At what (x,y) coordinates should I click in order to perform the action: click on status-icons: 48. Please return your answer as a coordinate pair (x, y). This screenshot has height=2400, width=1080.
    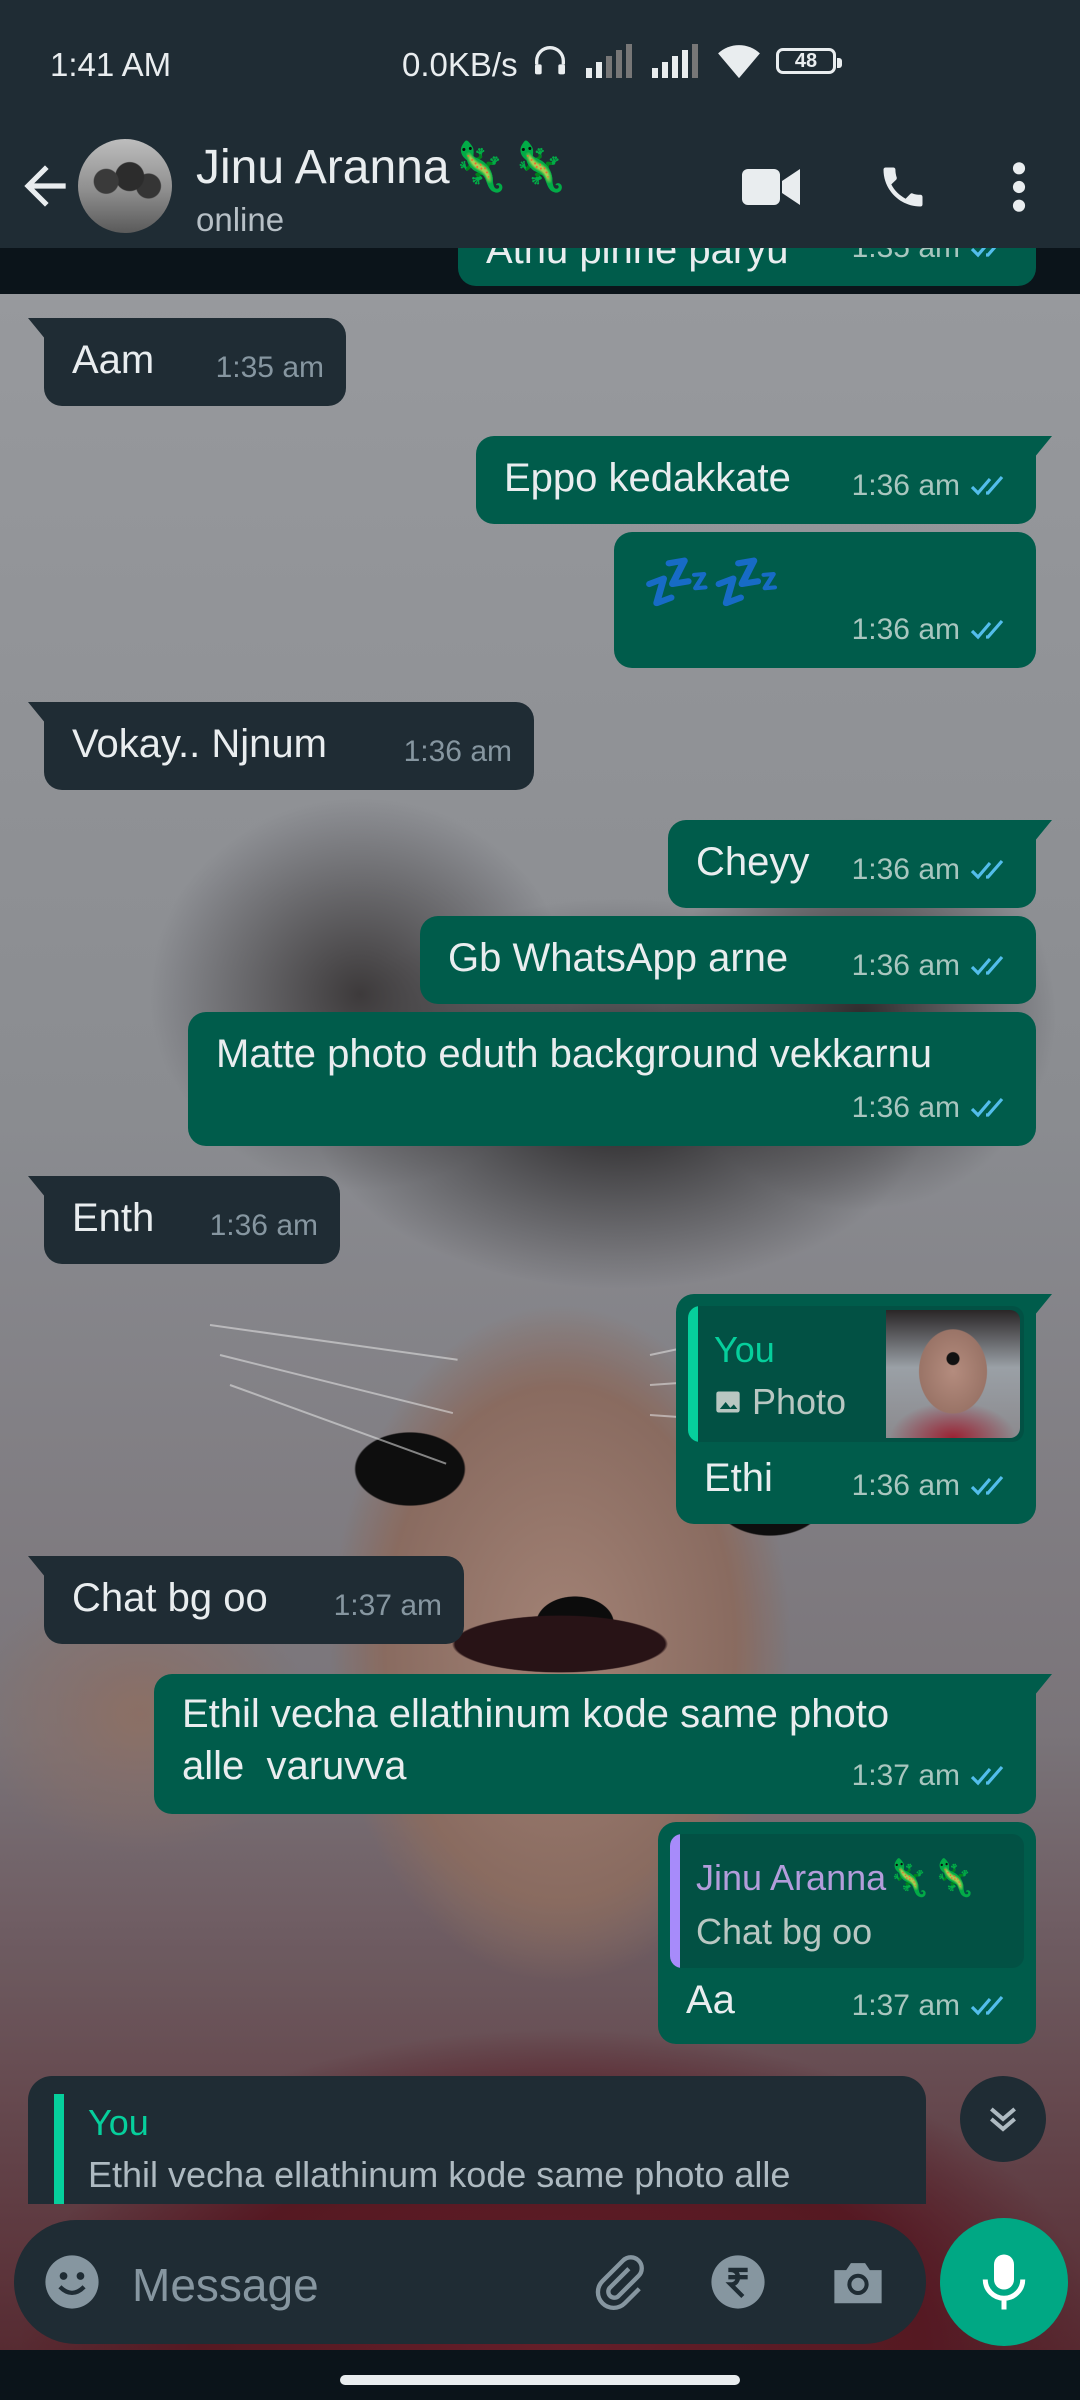
    Looking at the image, I should click on (686, 61).